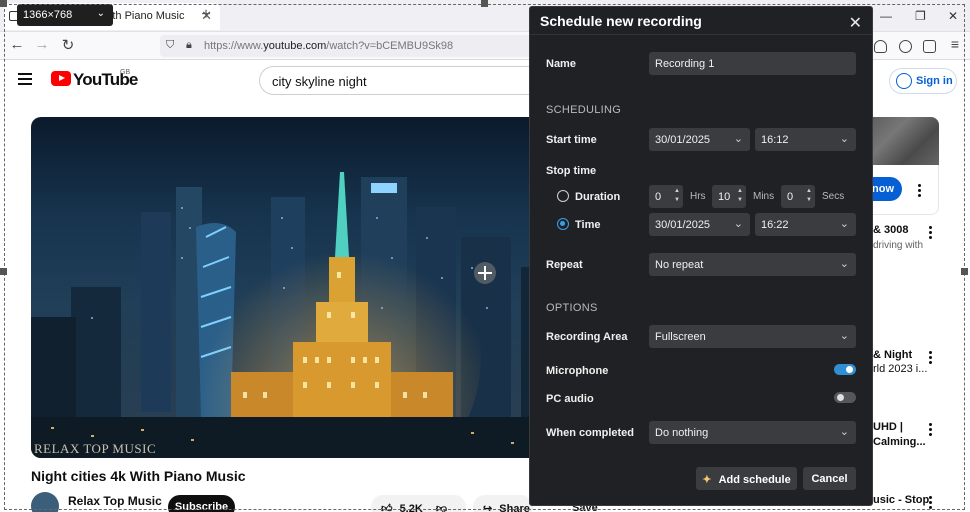  Describe the element at coordinates (48, 15) in the screenshot. I see `resolution-label: 1366×768` at that location.